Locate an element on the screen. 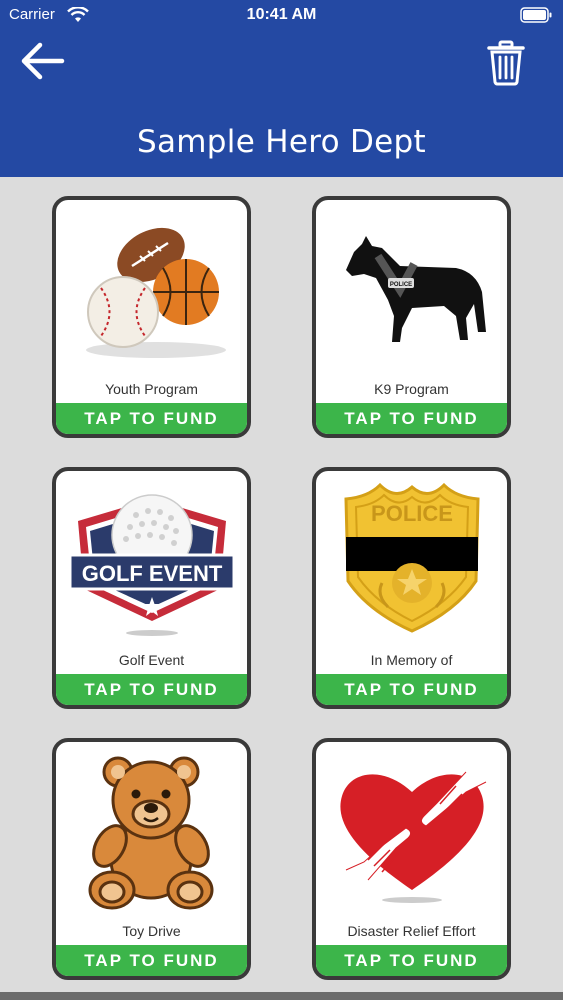 The image size is (563, 1000). page-title: Sample Hero Dept is located at coordinates (281, 142).